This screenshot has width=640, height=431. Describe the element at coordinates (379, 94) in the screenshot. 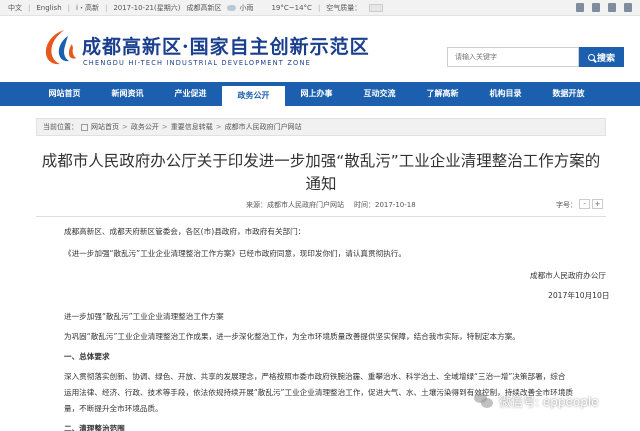

I see `nav-item-interaction: 互动交流` at that location.